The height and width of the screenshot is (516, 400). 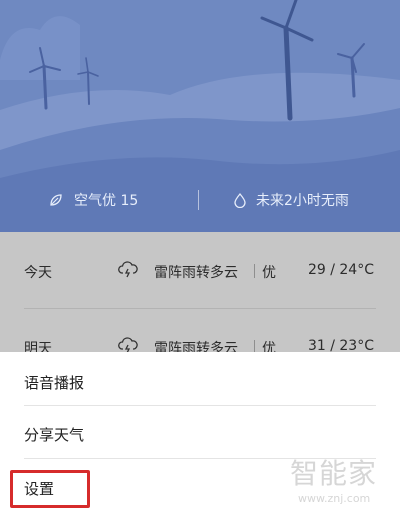 I want to click on forecast-day: 今天, so click(x=38, y=273).